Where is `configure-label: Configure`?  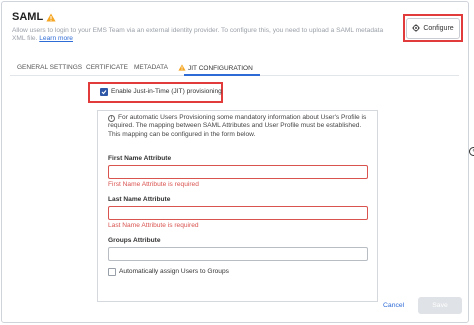
configure-label: Configure is located at coordinates (438, 28).